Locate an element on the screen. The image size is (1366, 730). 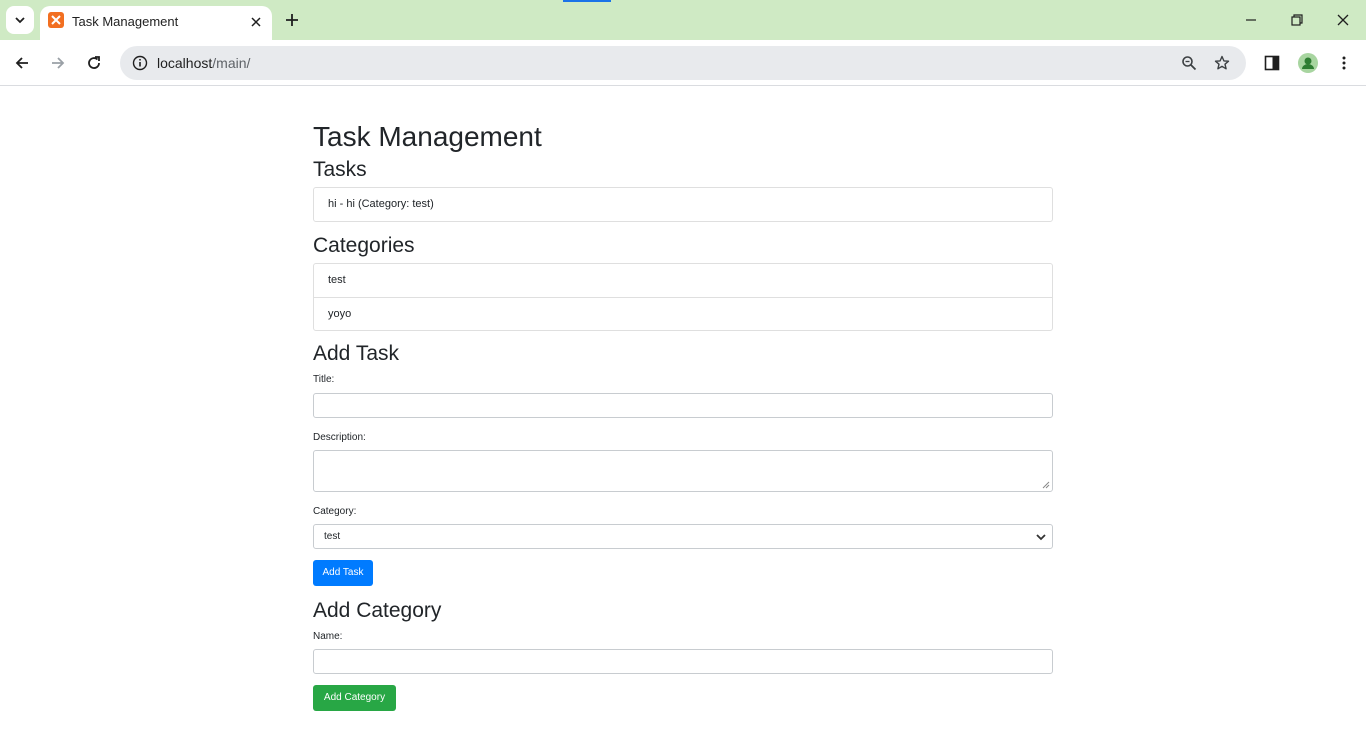
arrow-right-icon is located at coordinates (58, 63).